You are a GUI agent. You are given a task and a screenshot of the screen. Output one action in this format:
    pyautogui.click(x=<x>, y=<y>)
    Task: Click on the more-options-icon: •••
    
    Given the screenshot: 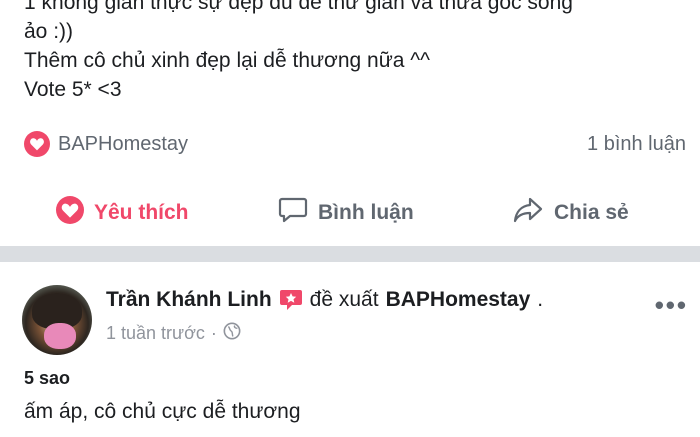 What is the action you would take?
    pyautogui.click(x=671, y=305)
    